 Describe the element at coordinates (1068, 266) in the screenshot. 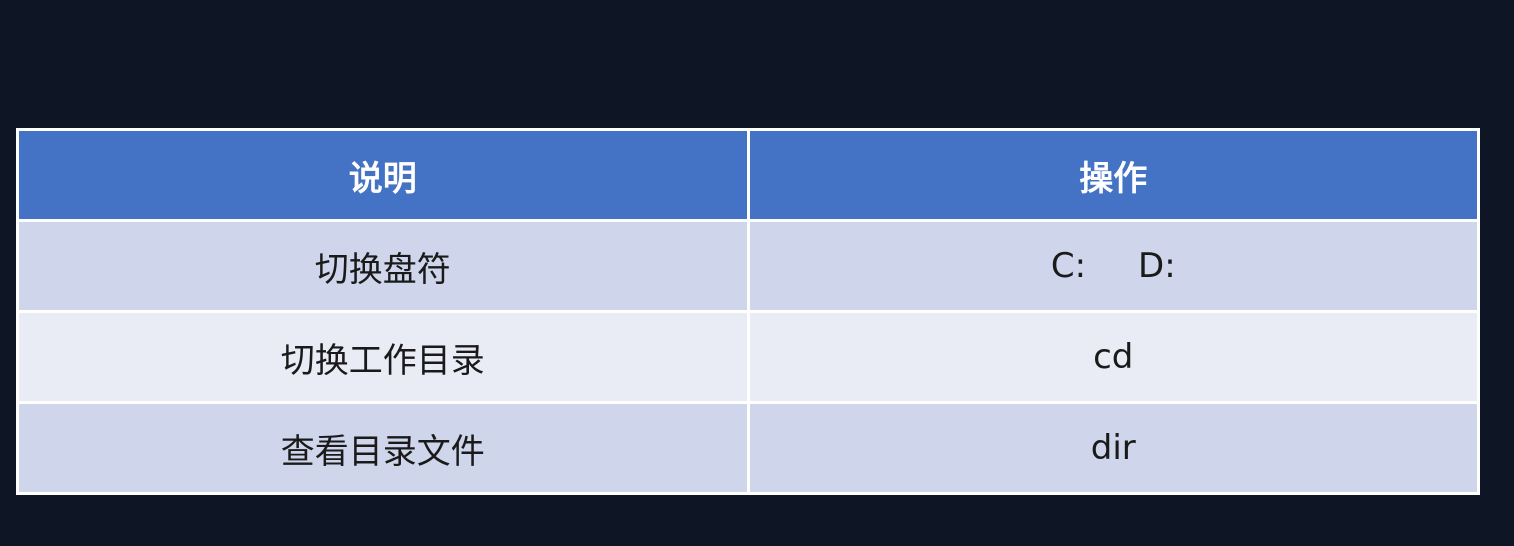

I see `drive-c-label: C:` at that location.